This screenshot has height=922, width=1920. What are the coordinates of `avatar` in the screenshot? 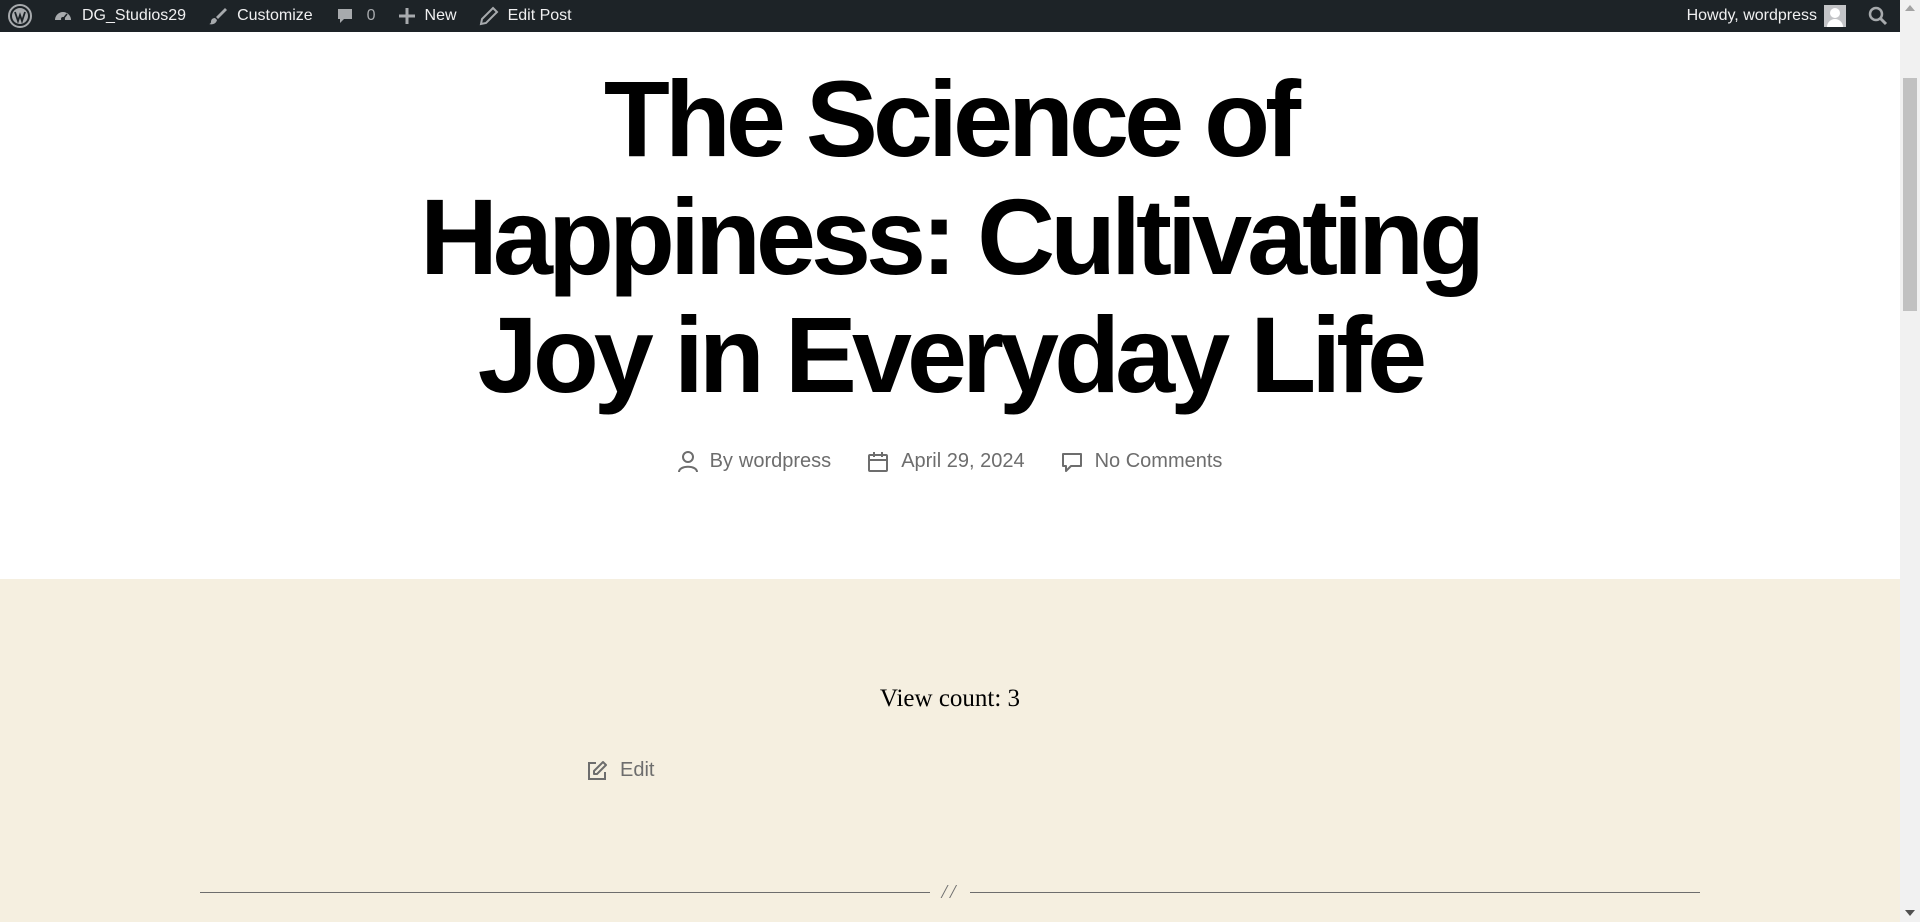 It's located at (1835, 16).